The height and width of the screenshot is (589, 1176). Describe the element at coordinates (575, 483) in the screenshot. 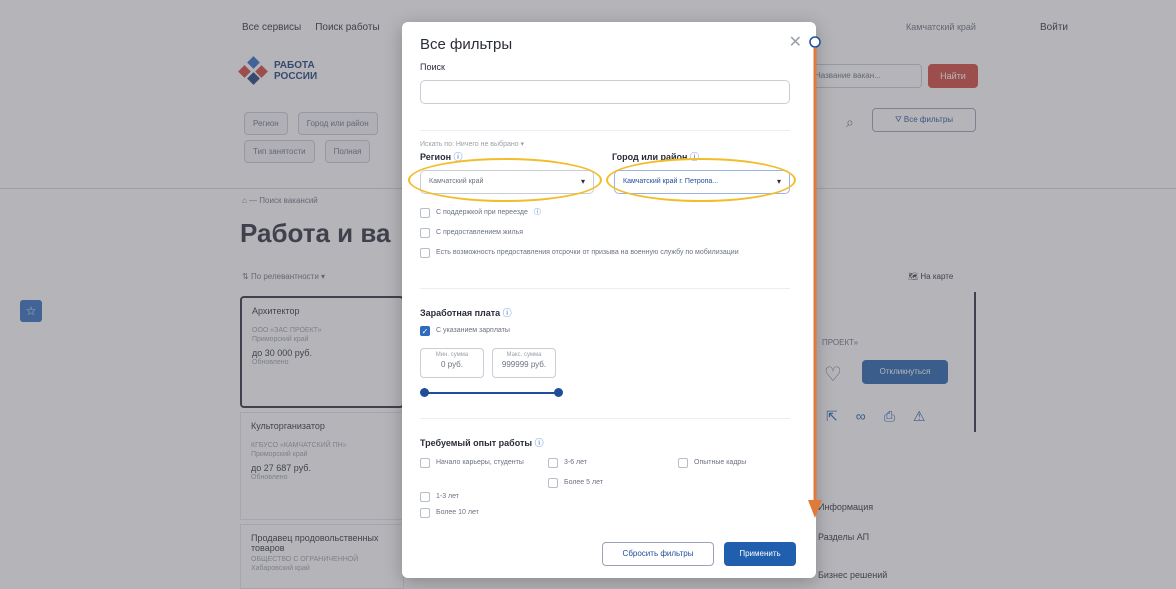

I see `checkbox-exp-5plus: Более 5 лет` at that location.